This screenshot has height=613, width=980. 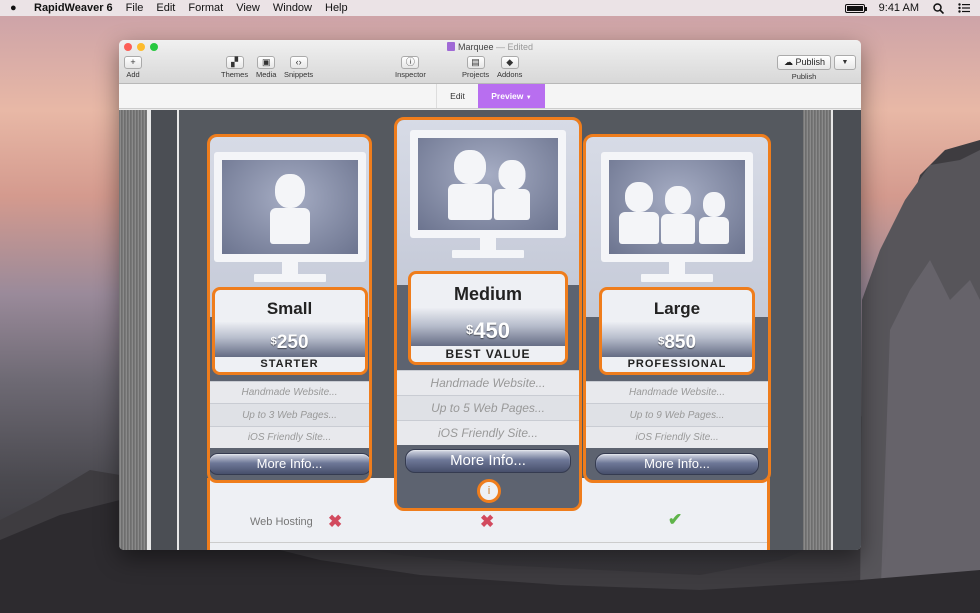 What do you see at coordinates (938, 8) in the screenshot?
I see `spotlight-search-icon` at bounding box center [938, 8].